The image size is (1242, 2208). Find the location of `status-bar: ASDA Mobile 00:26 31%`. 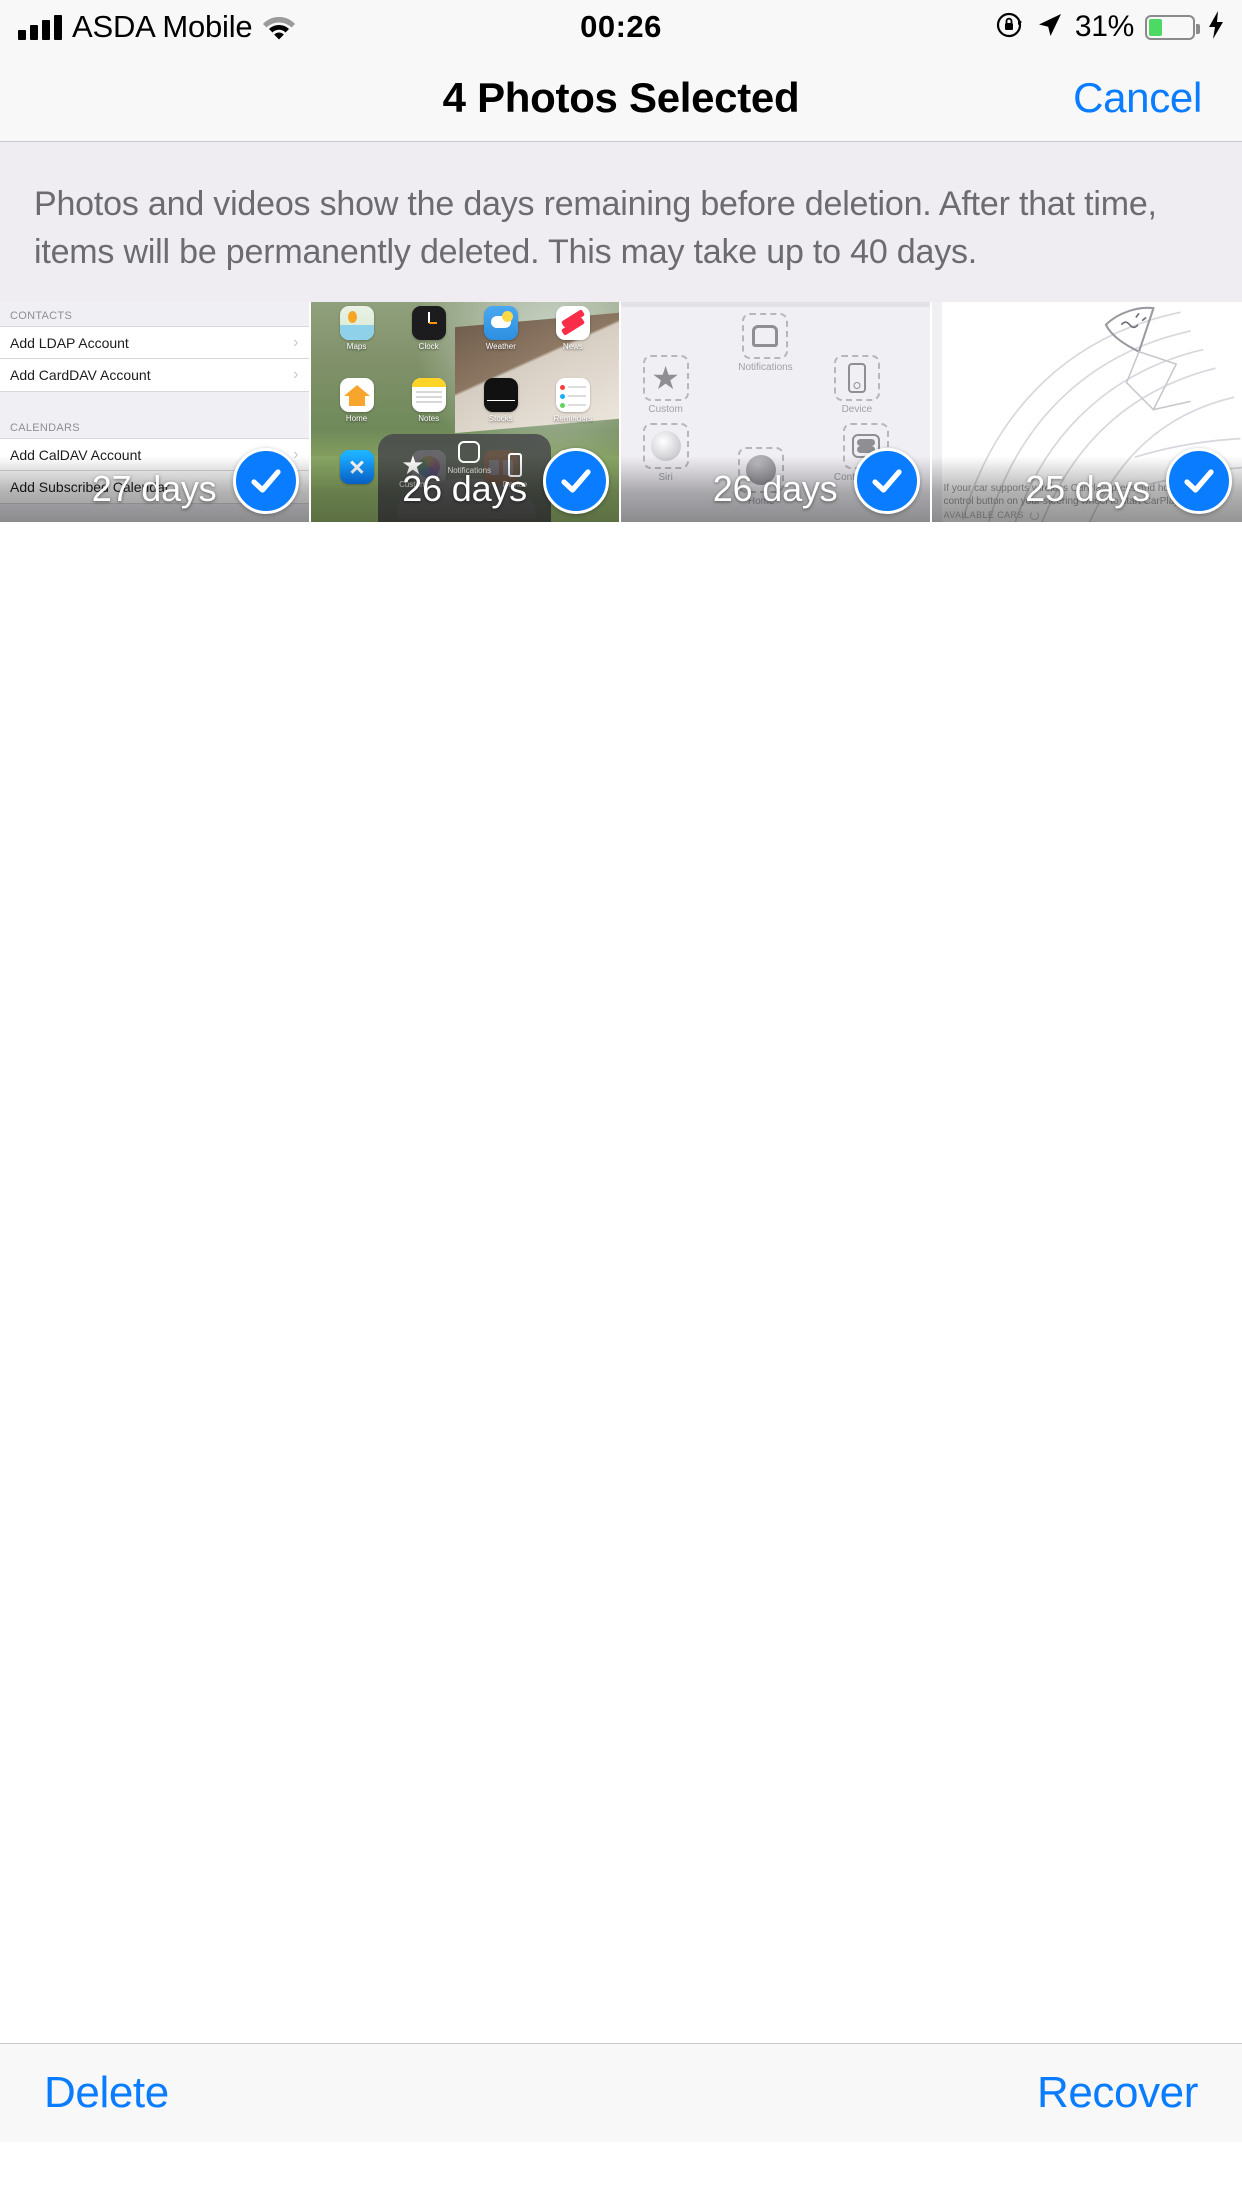

status-bar: ASDA Mobile 00:26 31% is located at coordinates (621, 27).